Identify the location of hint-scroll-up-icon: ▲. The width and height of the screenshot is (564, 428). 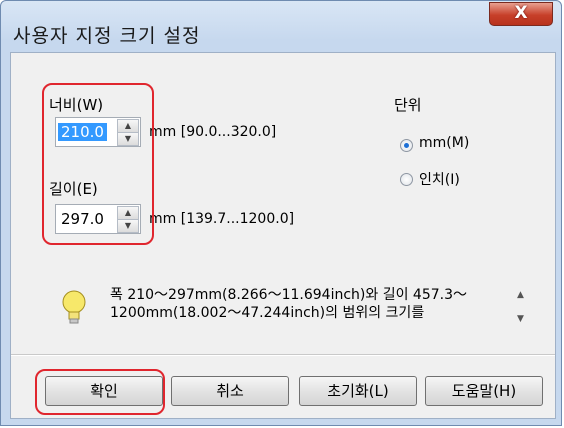
(520, 295).